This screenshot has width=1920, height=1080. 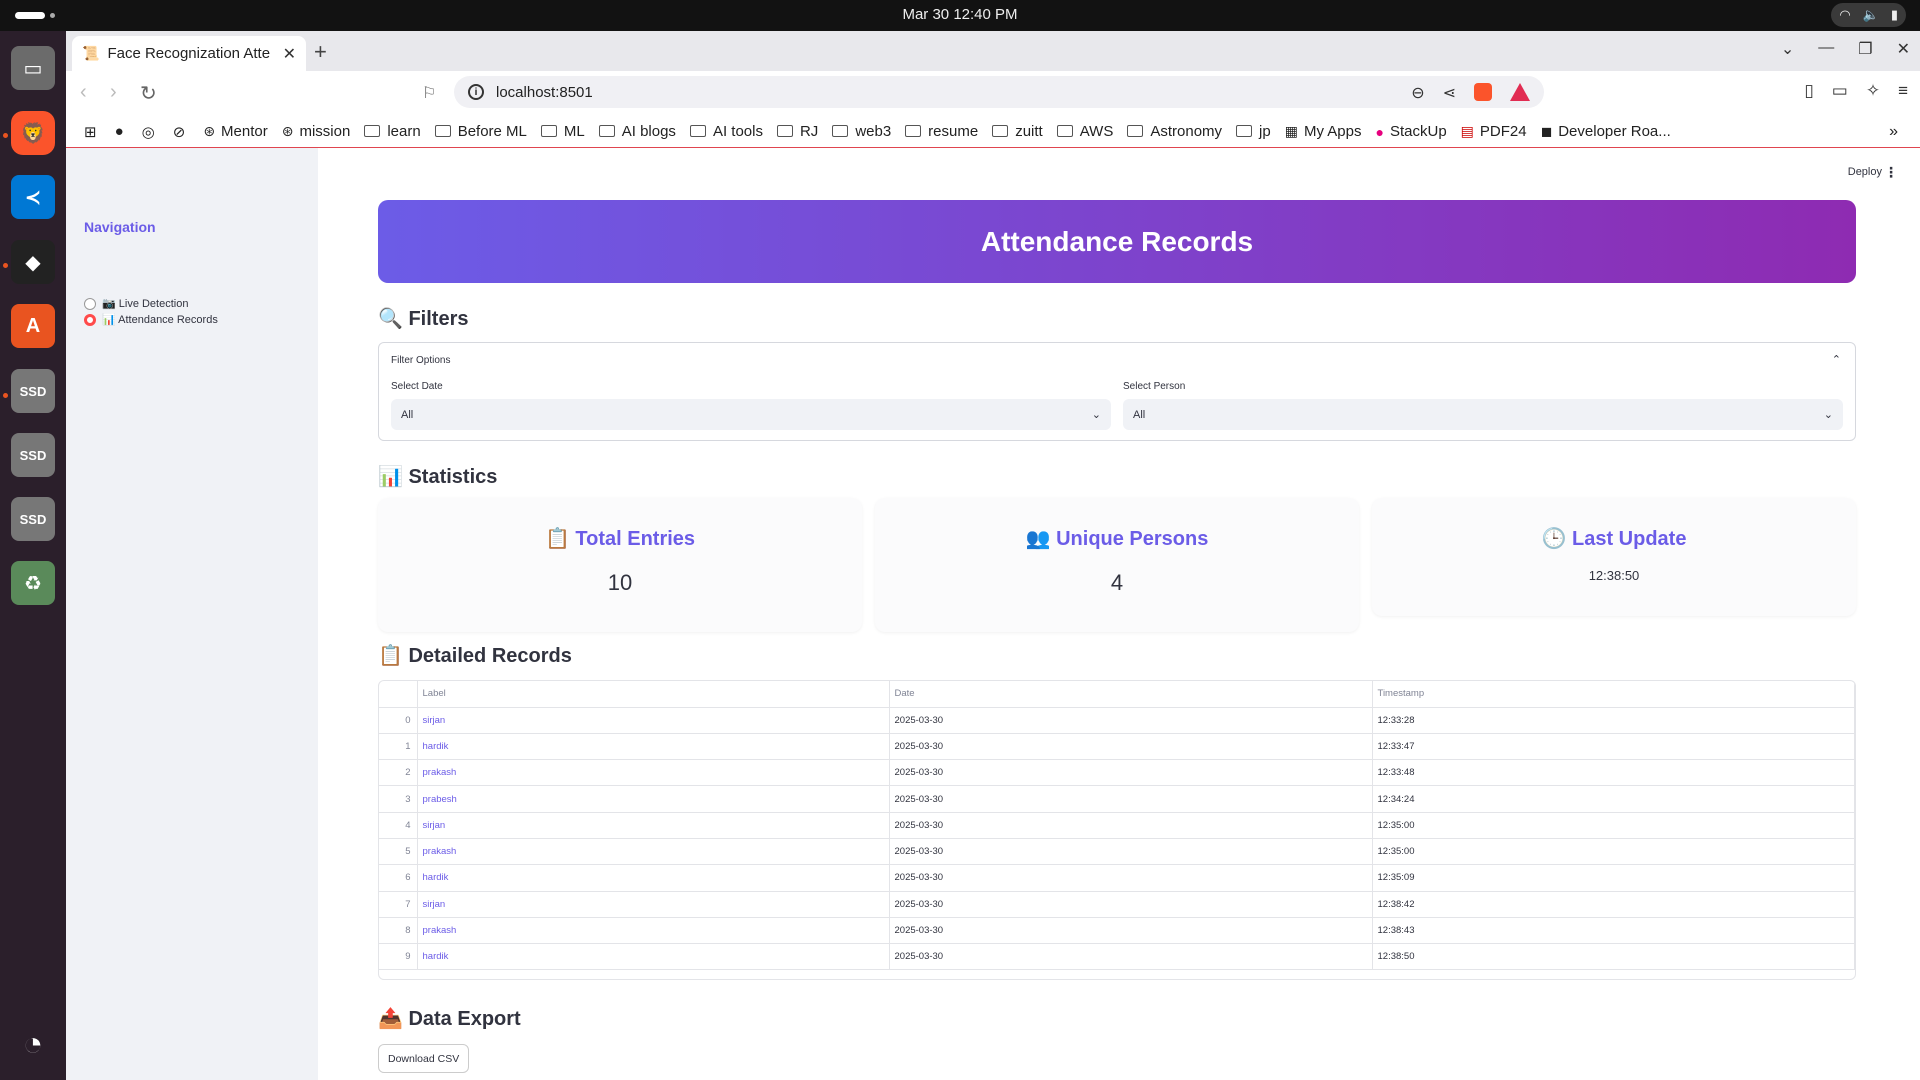 I want to click on bookmark-pdf24: ▤ PDF24, so click(x=1494, y=131).